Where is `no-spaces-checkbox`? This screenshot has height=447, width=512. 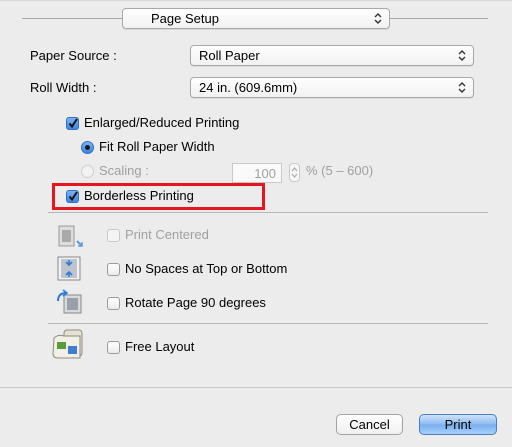 no-spaces-checkbox is located at coordinates (113, 269).